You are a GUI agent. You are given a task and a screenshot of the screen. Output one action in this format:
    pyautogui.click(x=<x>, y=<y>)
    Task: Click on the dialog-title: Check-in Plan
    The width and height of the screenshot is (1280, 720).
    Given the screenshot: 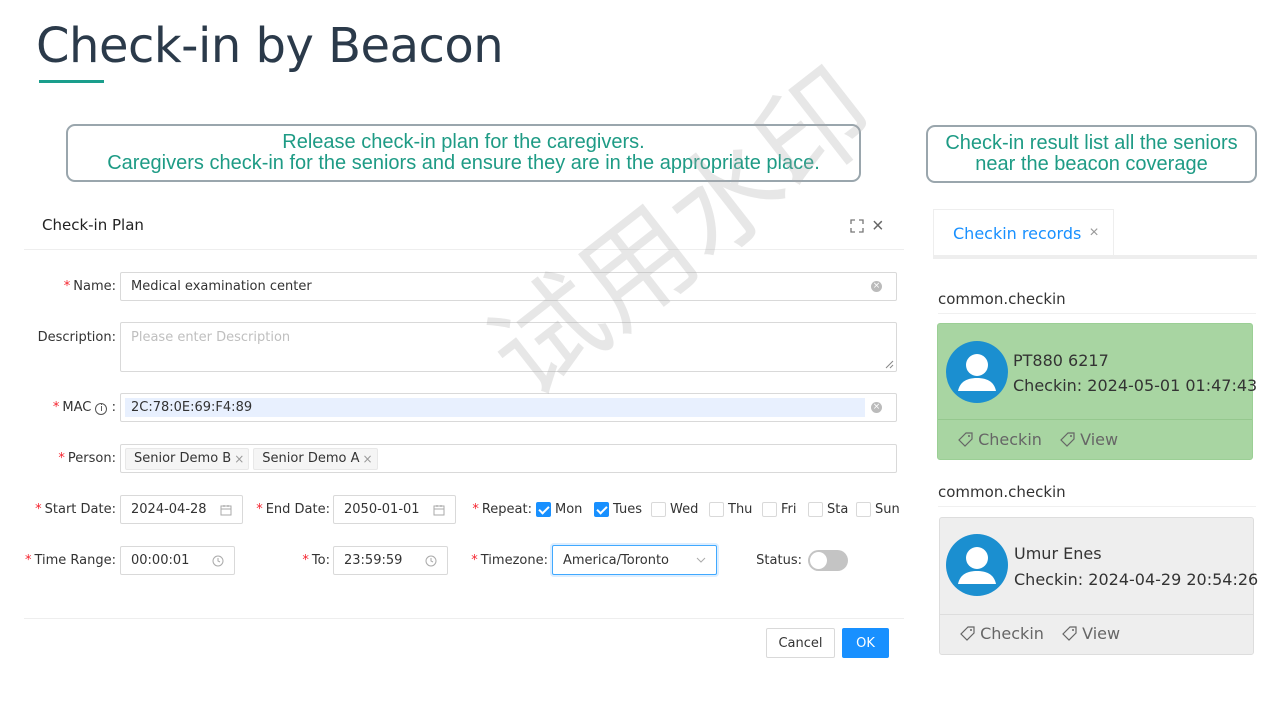 What is the action you would take?
    pyautogui.click(x=93, y=225)
    